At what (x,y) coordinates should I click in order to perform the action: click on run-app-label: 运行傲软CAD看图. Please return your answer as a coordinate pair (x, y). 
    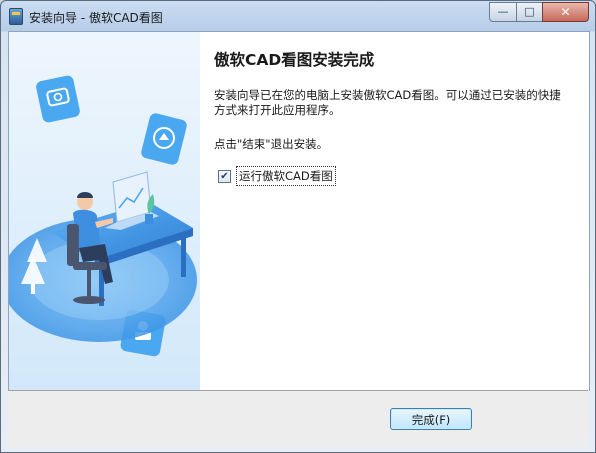
    Looking at the image, I should click on (286, 176).